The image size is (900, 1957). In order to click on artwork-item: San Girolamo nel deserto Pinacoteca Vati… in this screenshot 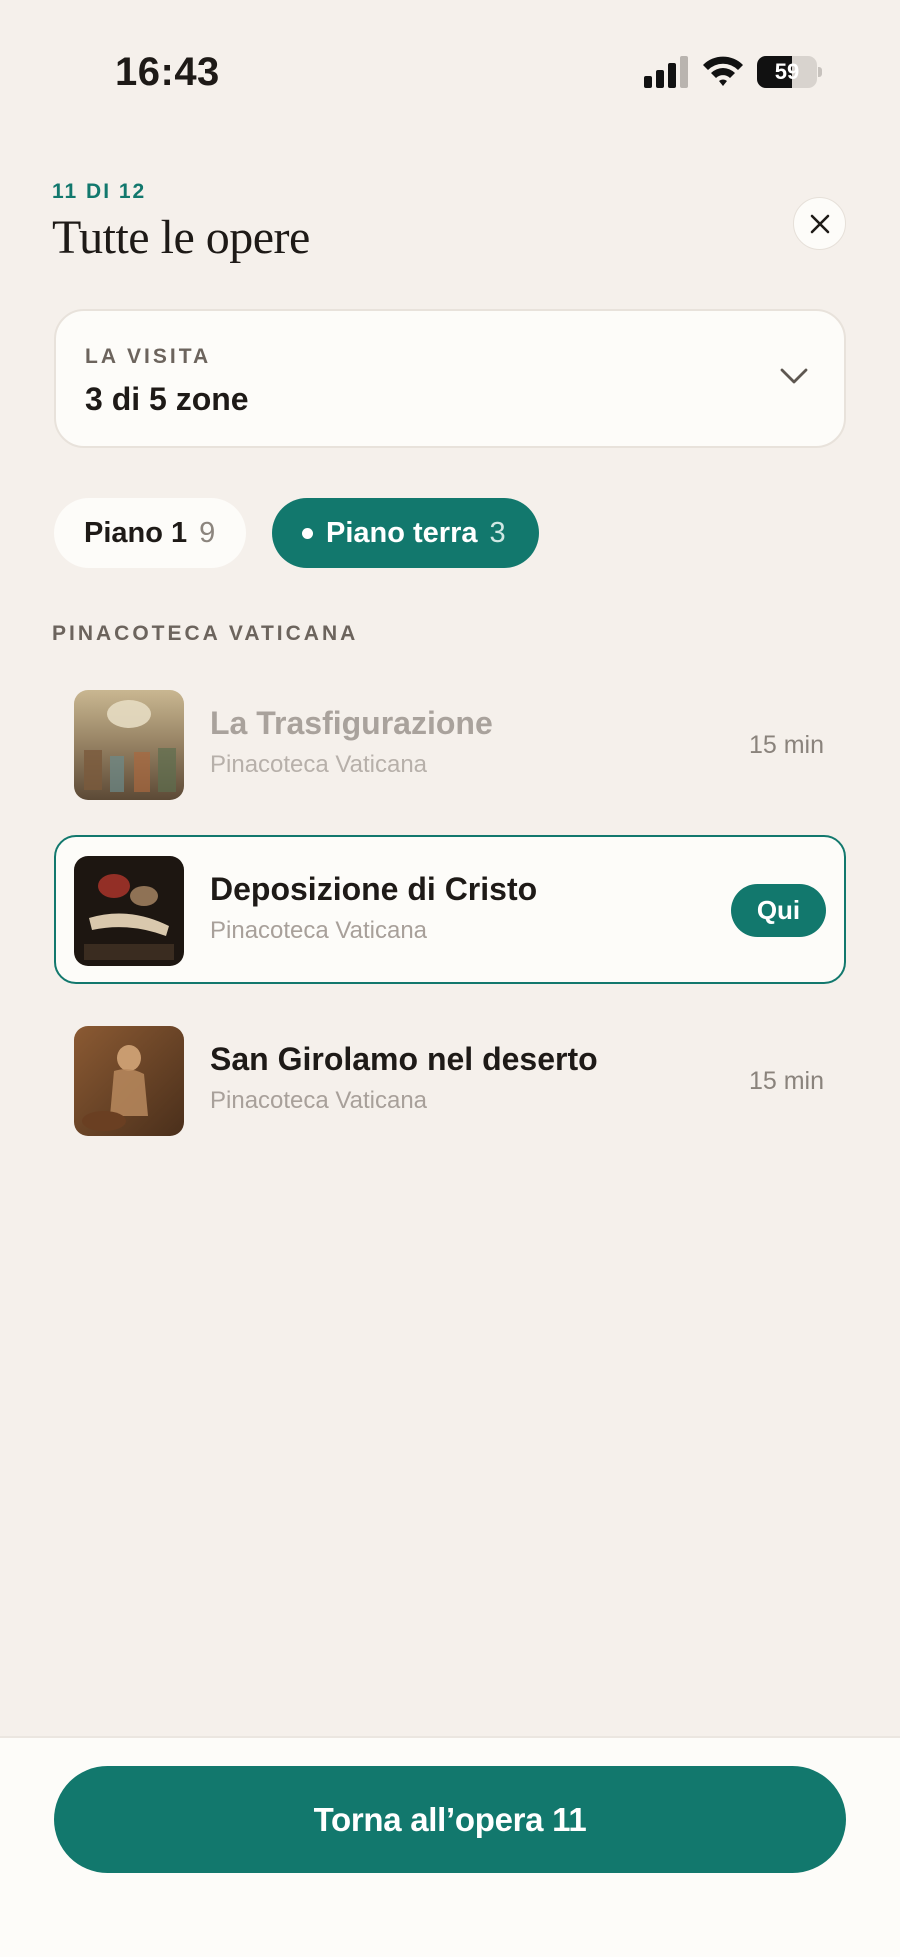, I will do `click(450, 1079)`.